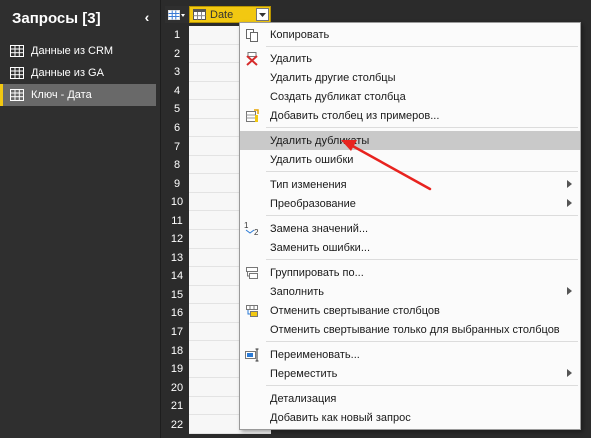  Describe the element at coordinates (256, 232) in the screenshot. I see `svg-text: 2` at that location.